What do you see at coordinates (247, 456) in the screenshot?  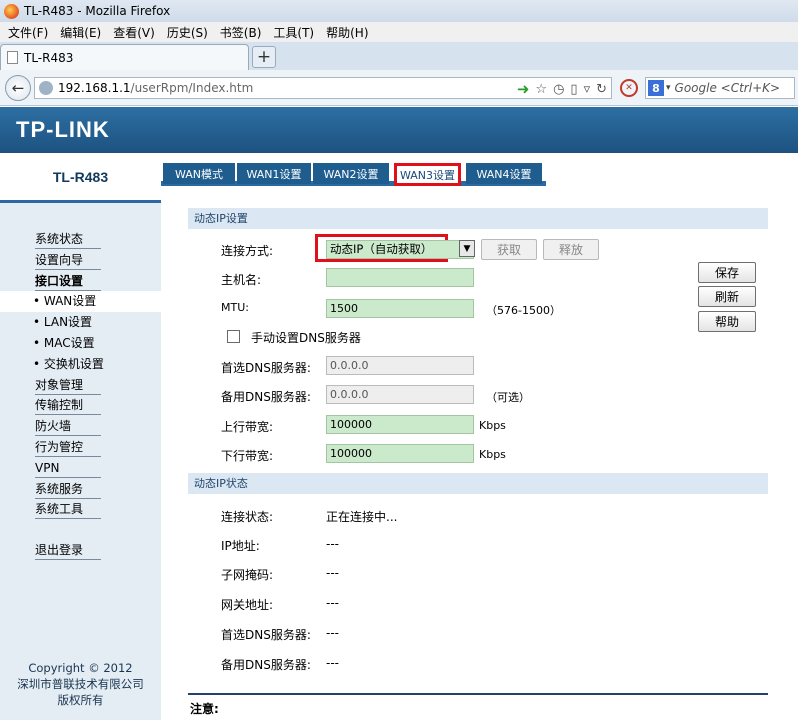 I see `downstream-label: 下行带宽:` at bounding box center [247, 456].